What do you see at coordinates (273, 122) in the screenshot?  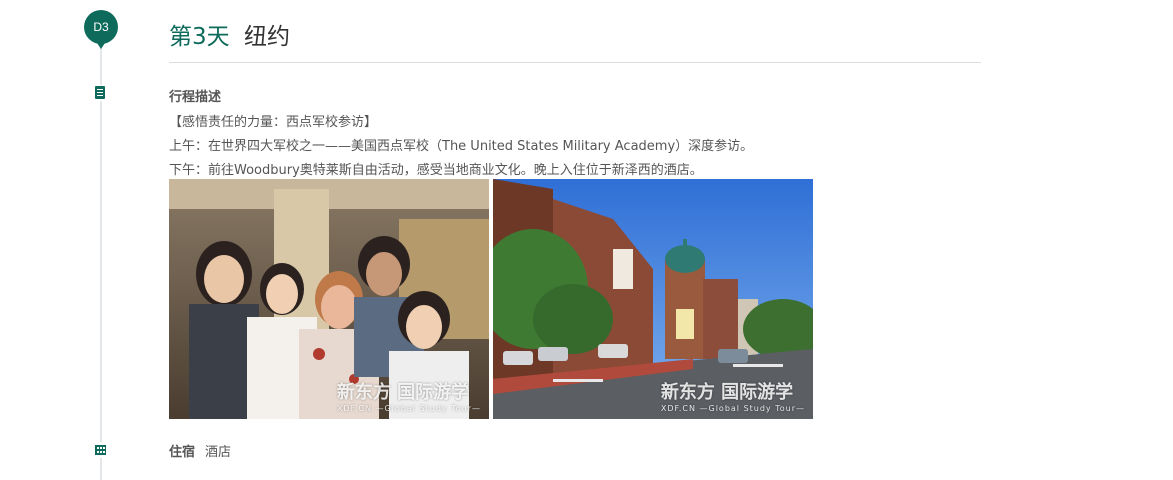 I see `itinerary-line: 【感悟责任的力量：西点军校参访】` at bounding box center [273, 122].